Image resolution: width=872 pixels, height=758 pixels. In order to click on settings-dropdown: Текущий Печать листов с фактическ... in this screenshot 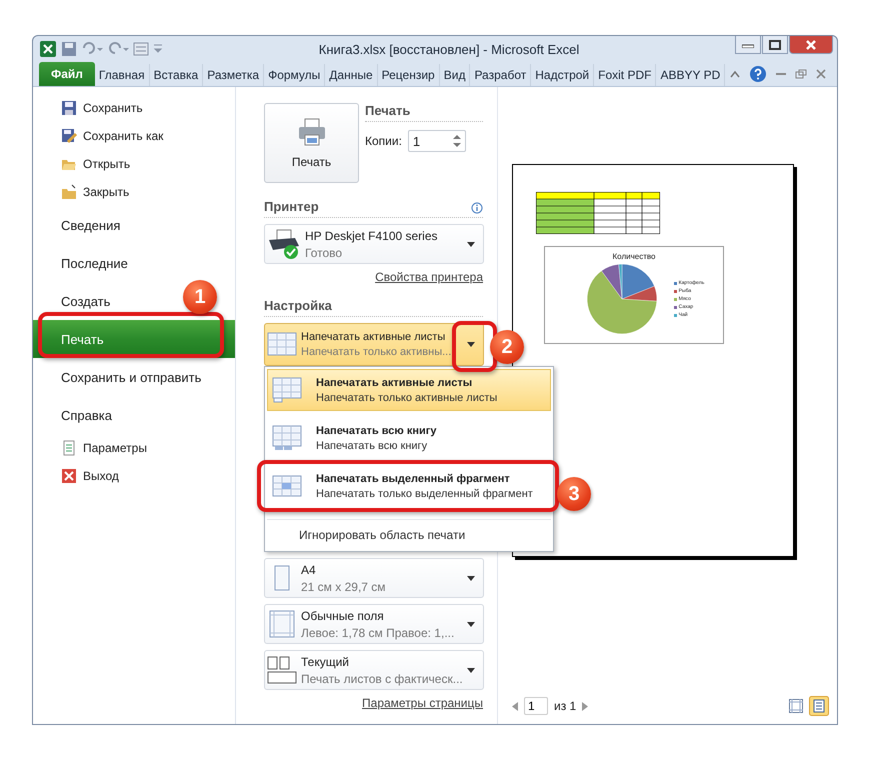, I will do `click(374, 670)`.